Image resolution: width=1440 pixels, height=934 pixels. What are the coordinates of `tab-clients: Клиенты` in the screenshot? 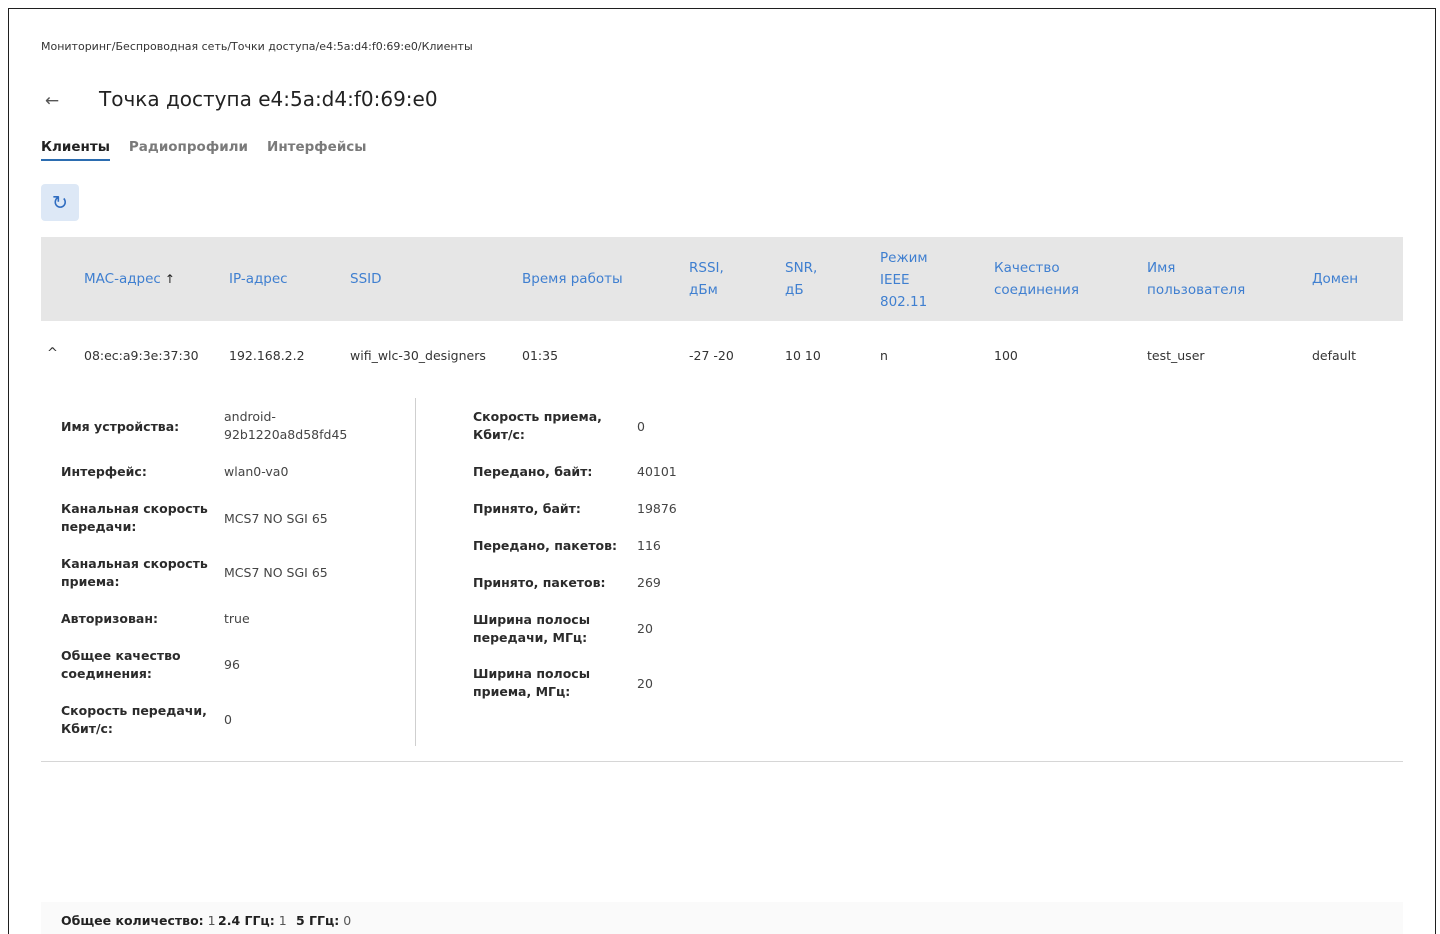 It's located at (75, 150).